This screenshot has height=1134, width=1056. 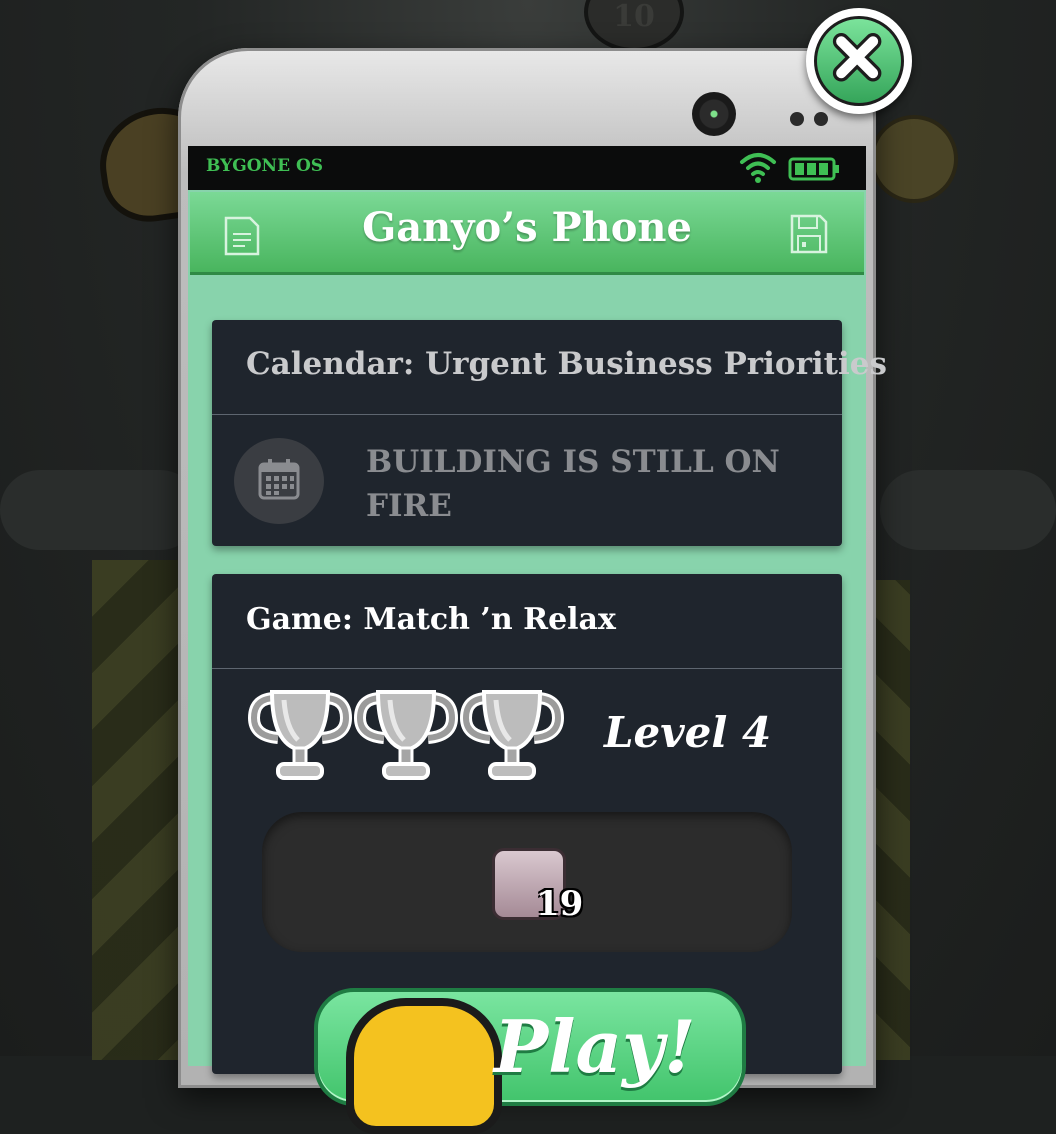 I want to click on tile-count: 19, so click(x=560, y=904).